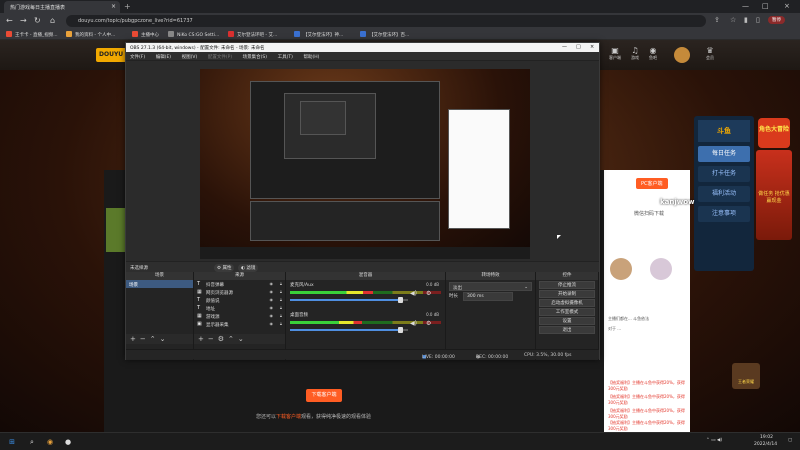 The width and height of the screenshot is (800, 450). Describe the element at coordinates (567, 330) in the screenshot. I see `exit-button: 退出` at that location.